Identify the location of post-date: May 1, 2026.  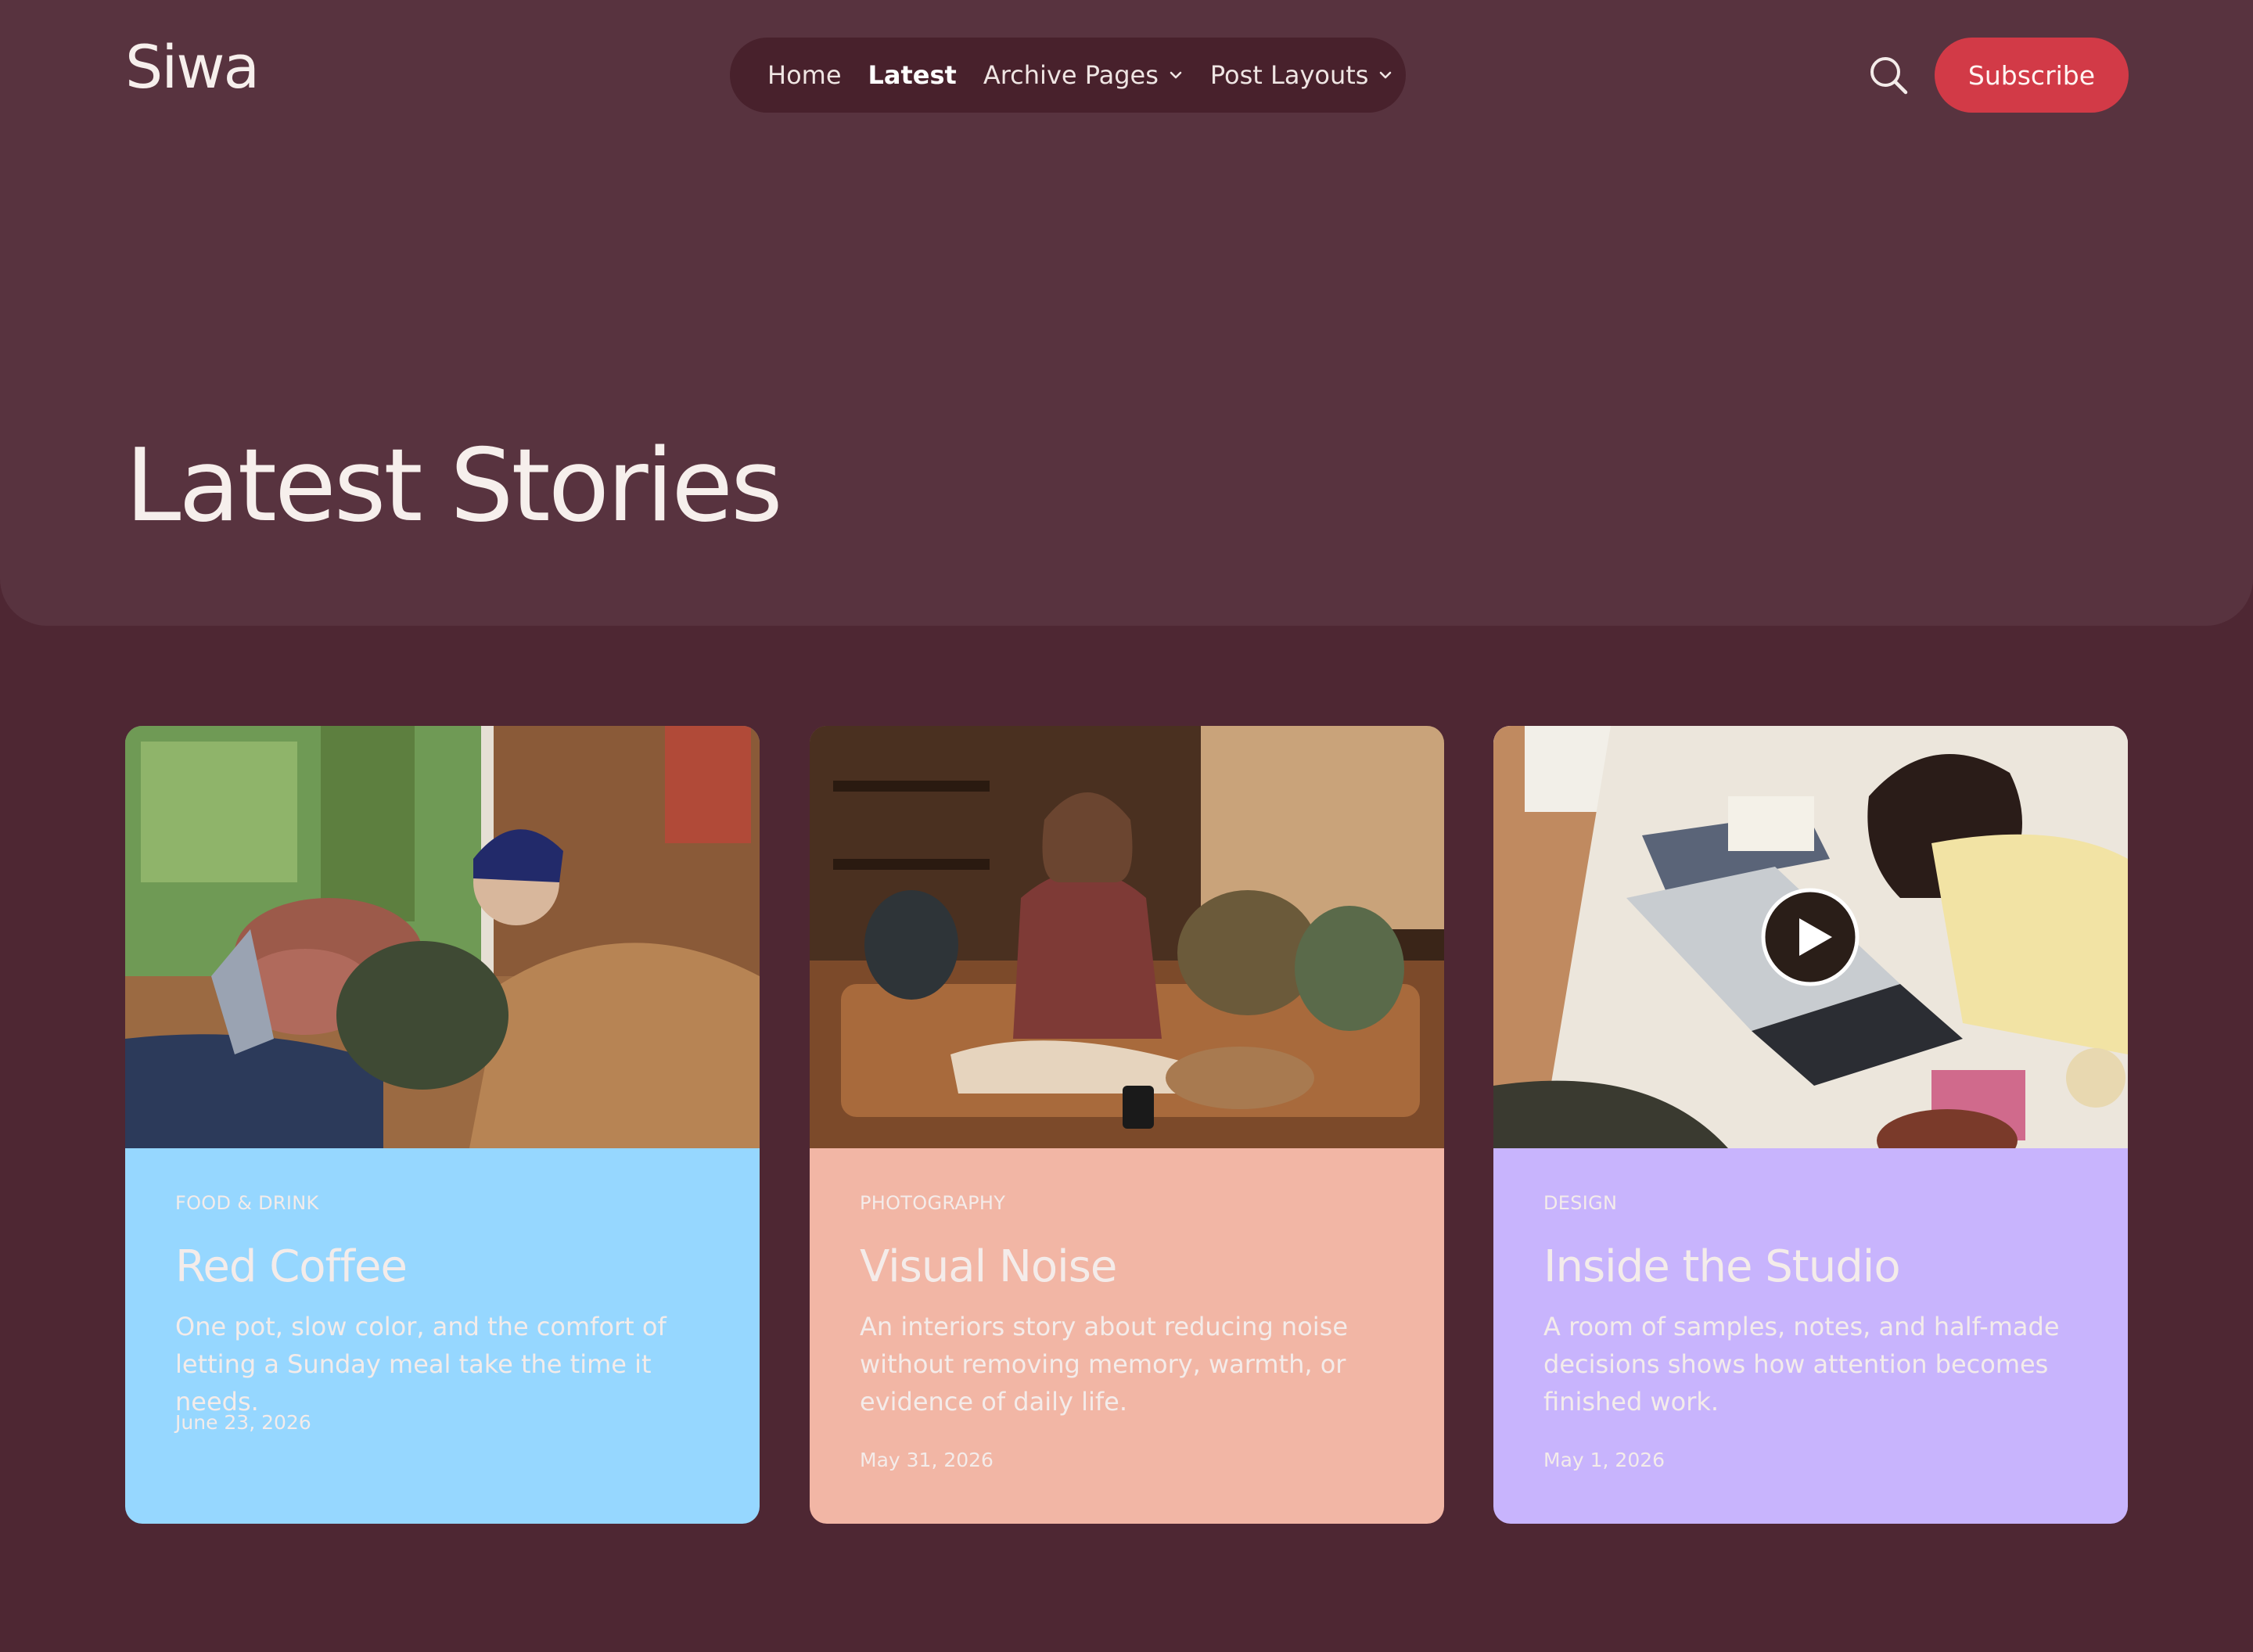
(1604, 1460).